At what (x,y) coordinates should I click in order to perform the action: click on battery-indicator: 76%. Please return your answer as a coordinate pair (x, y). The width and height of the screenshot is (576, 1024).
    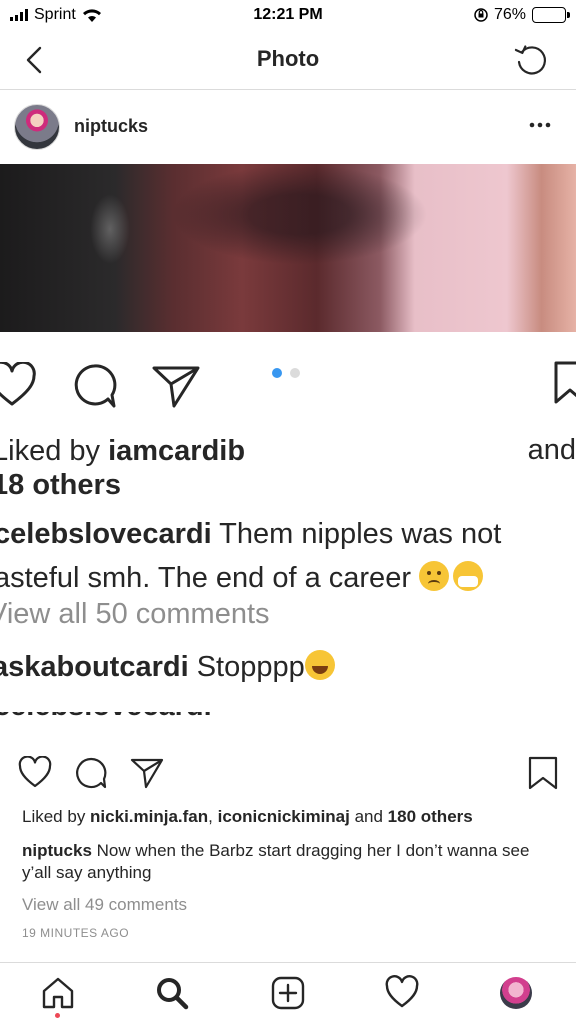
    Looking at the image, I should click on (522, 15).